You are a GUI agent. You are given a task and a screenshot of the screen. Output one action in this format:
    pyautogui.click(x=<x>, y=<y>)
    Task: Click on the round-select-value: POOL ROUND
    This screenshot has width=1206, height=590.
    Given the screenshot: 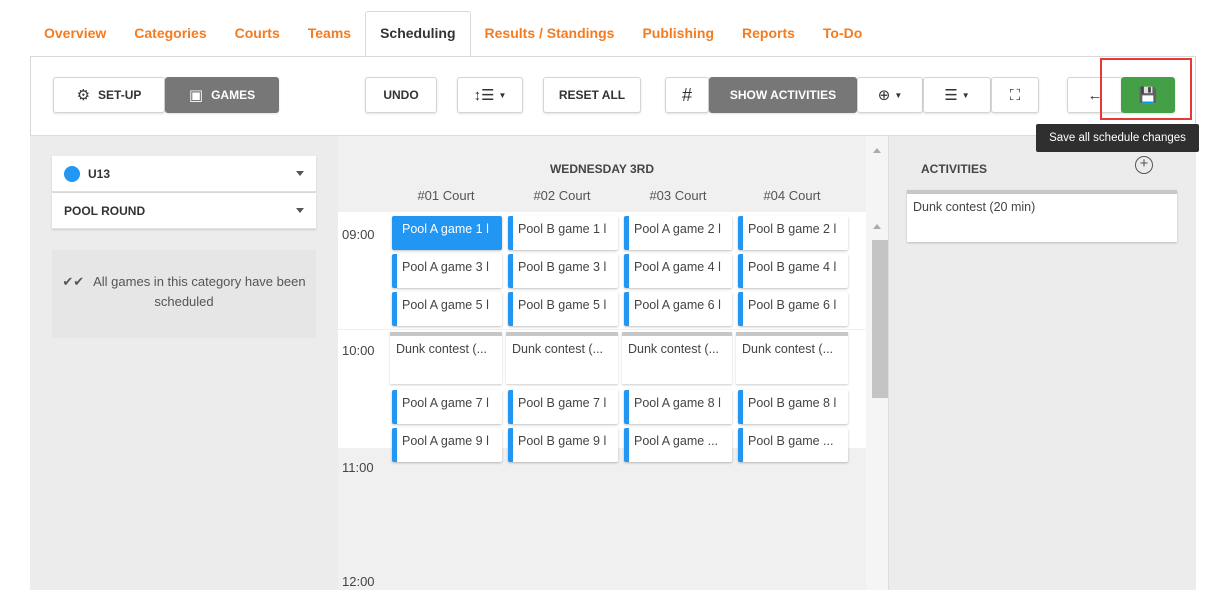 What is the action you would take?
    pyautogui.click(x=105, y=210)
    